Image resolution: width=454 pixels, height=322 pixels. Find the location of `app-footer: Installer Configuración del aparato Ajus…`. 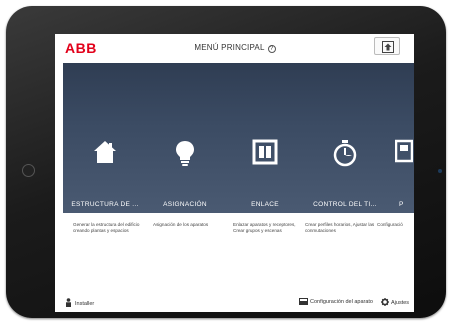

app-footer: Installer Configuración del aparato Ajus… is located at coordinates (234, 303).